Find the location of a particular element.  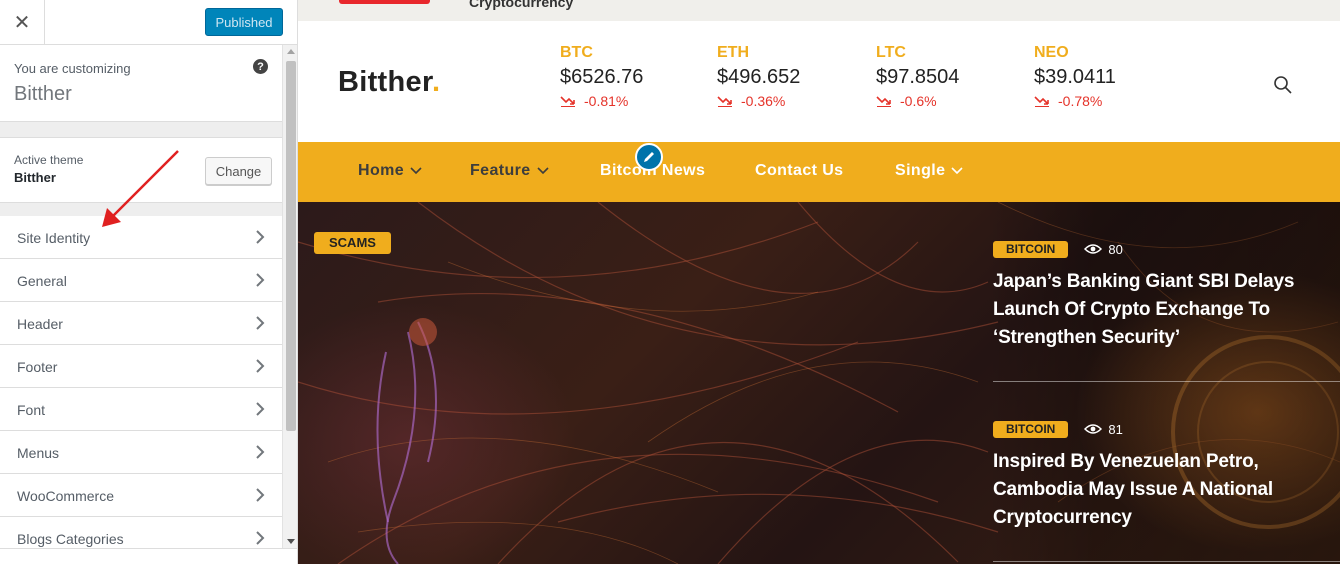

change-theme-button: Change is located at coordinates (238, 171).